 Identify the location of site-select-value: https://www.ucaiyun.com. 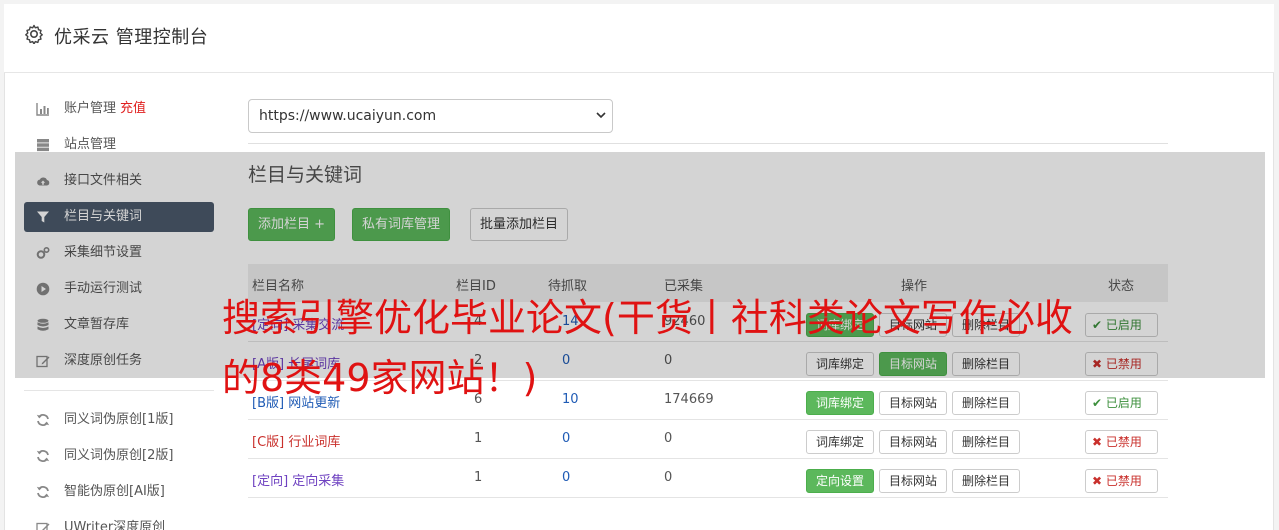
(348, 116).